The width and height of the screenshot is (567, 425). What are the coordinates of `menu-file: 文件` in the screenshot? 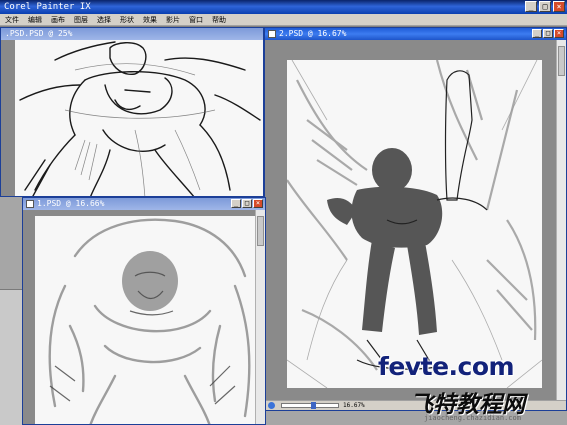 It's located at (13, 19).